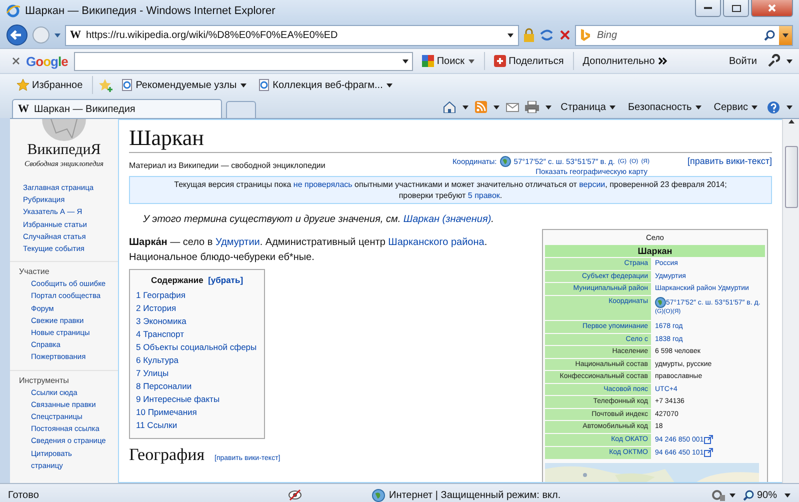  Describe the element at coordinates (512, 107) in the screenshot. I see `mail-icon` at that location.